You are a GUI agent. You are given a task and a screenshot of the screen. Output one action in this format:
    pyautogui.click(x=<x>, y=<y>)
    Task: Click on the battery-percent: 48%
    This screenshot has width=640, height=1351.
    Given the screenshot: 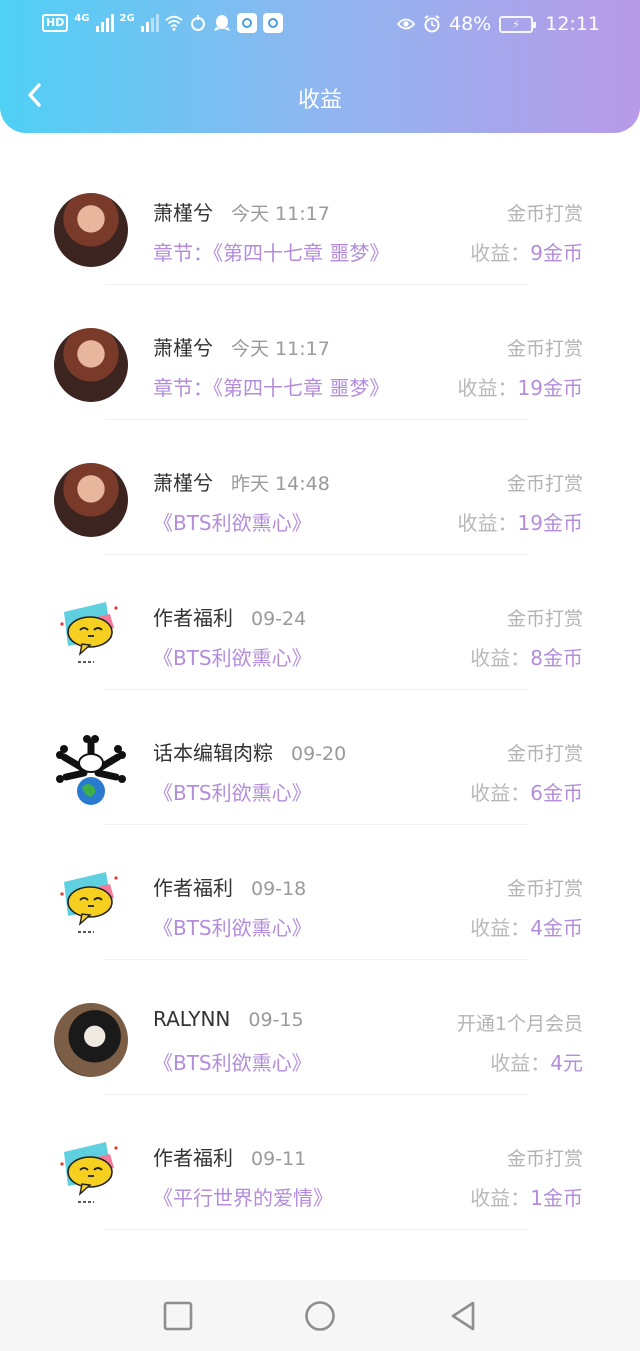 What is the action you would take?
    pyautogui.click(x=470, y=24)
    